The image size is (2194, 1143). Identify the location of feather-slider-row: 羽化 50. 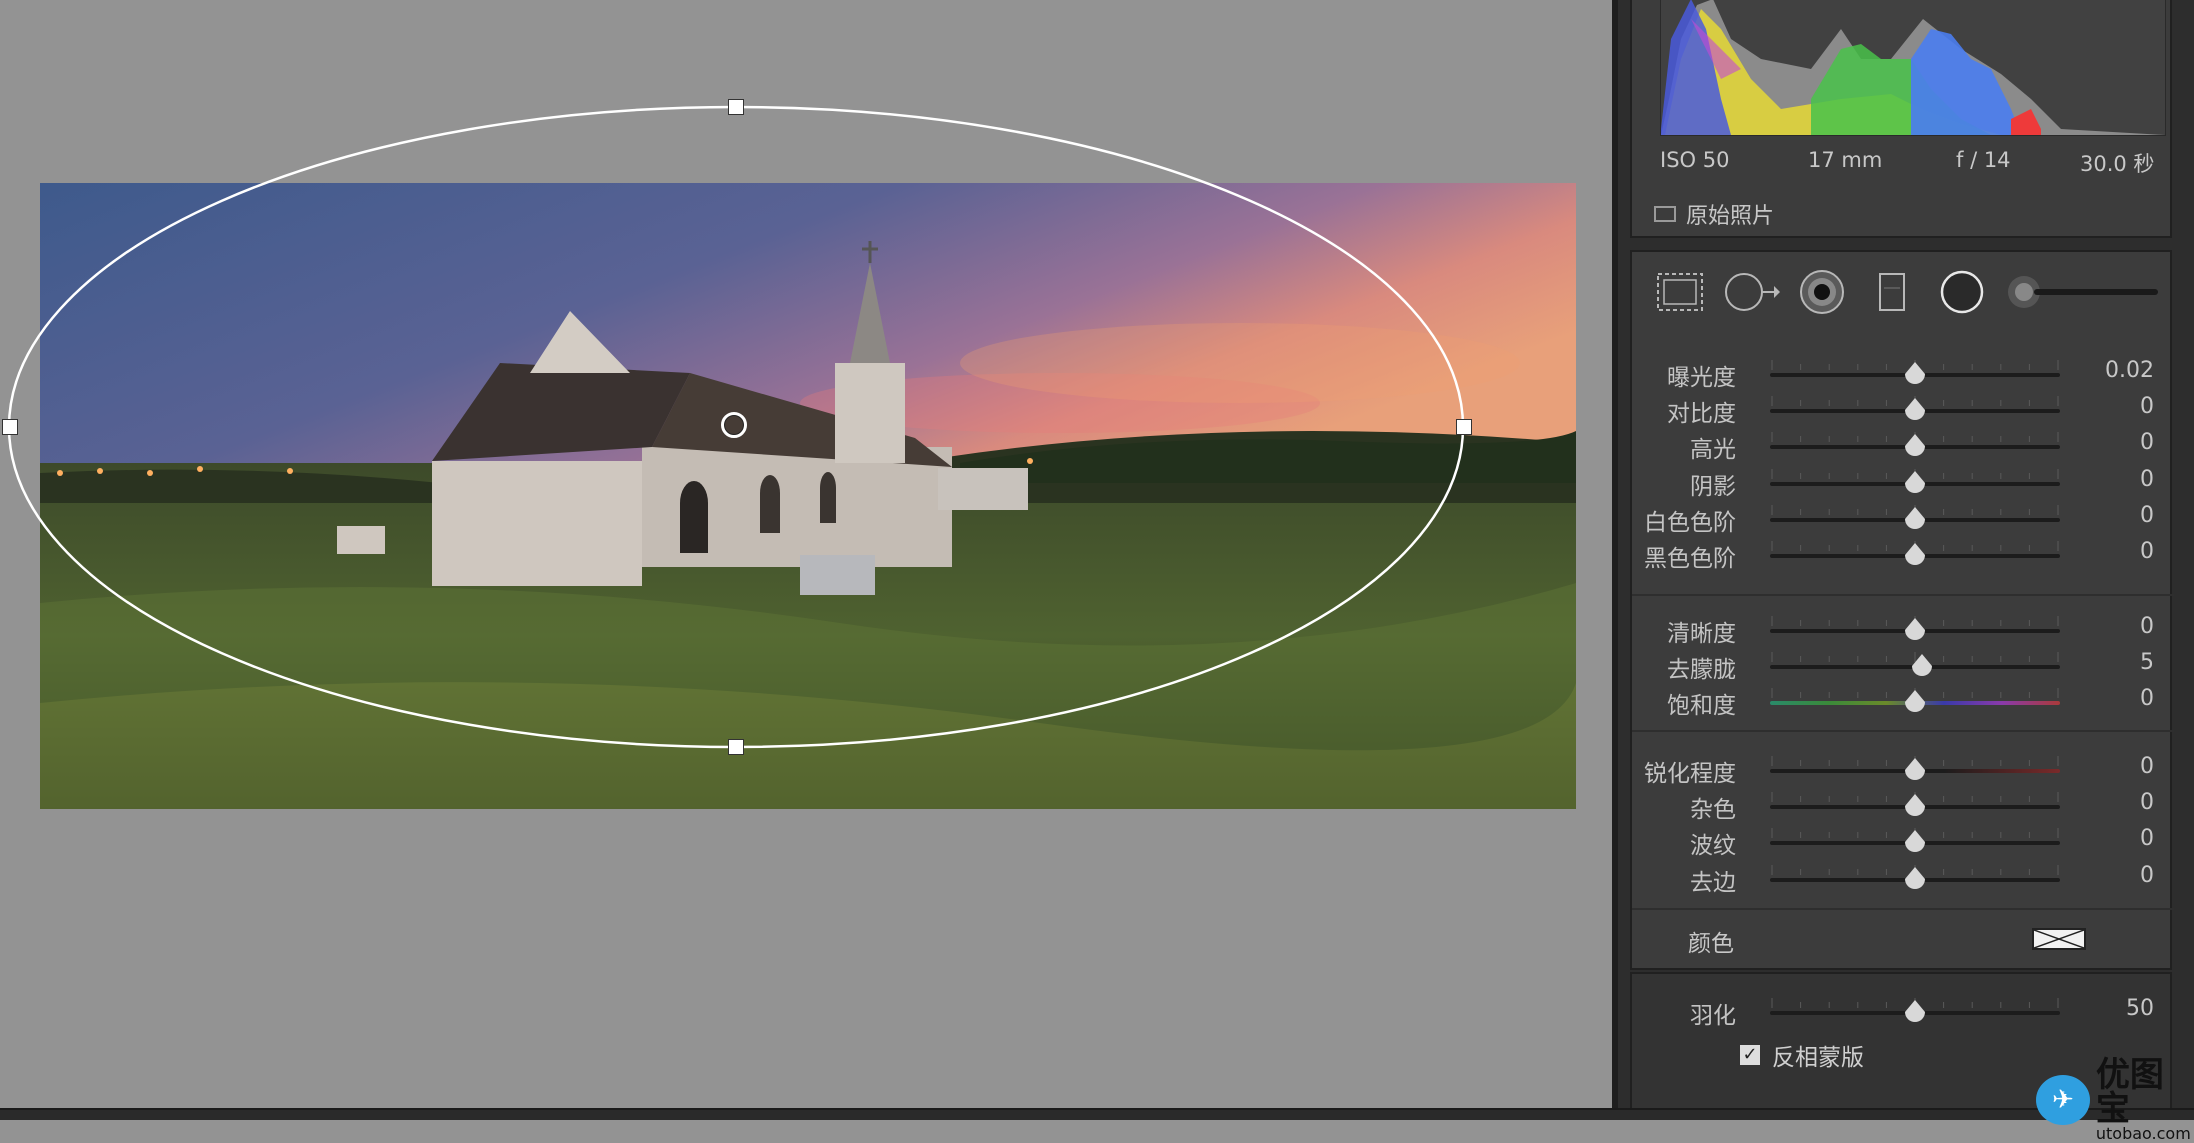
(1903, 1012).